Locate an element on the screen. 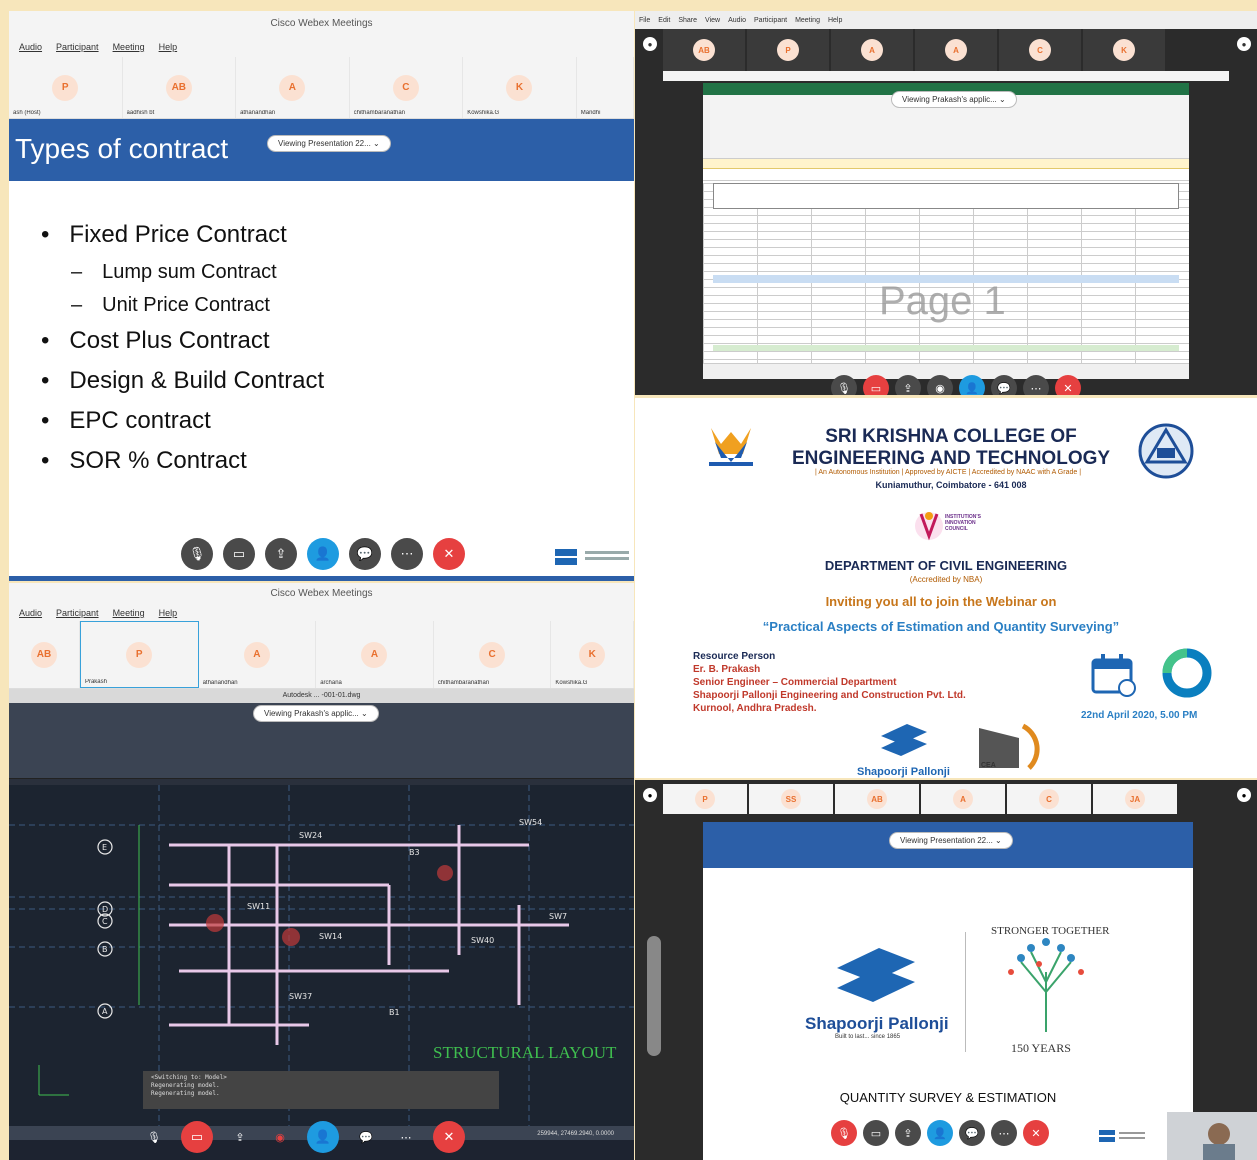  avatar: JA is located at coordinates (1135, 799).